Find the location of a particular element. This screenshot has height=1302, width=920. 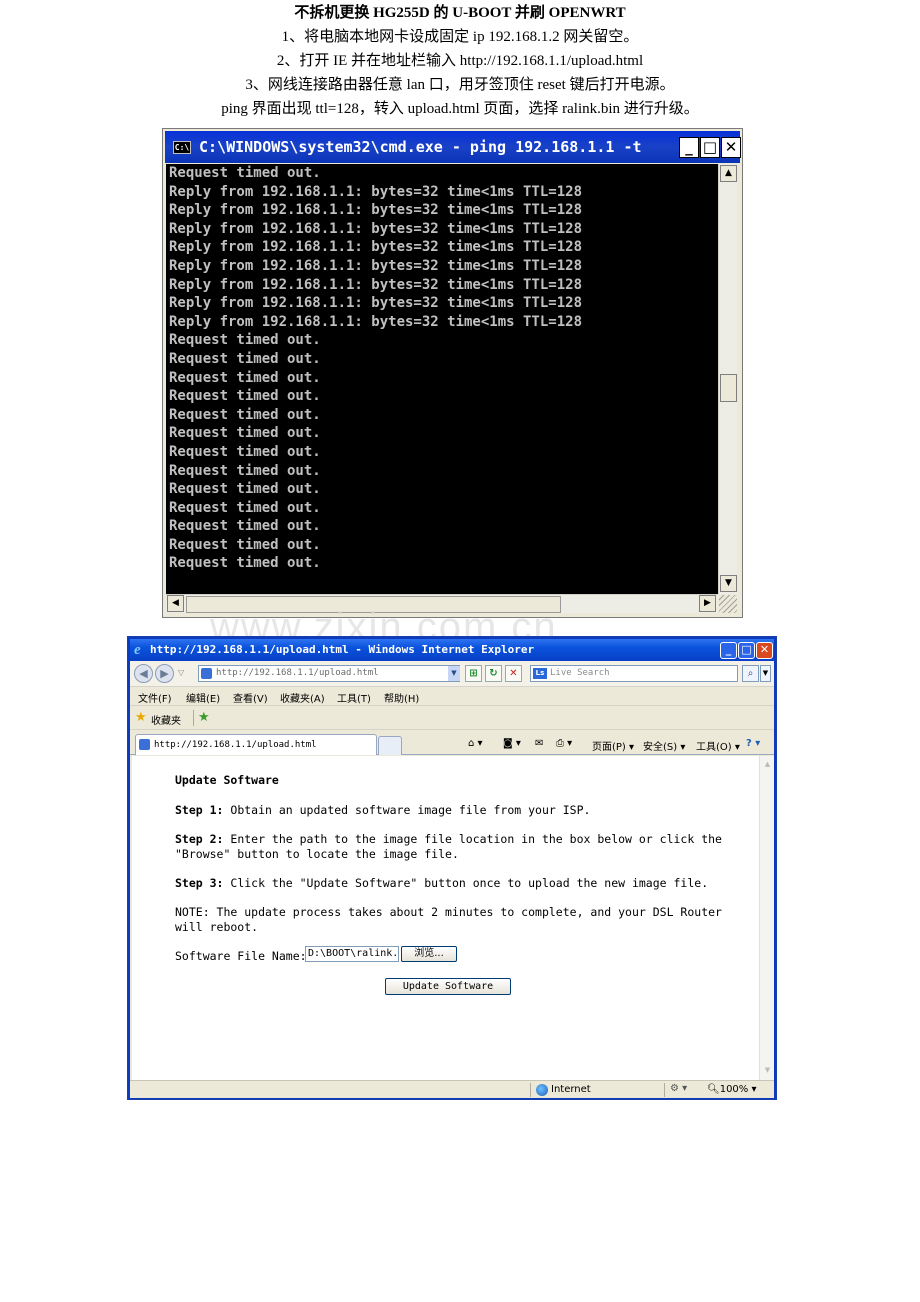

update-software-button: Update Software is located at coordinates (448, 986).